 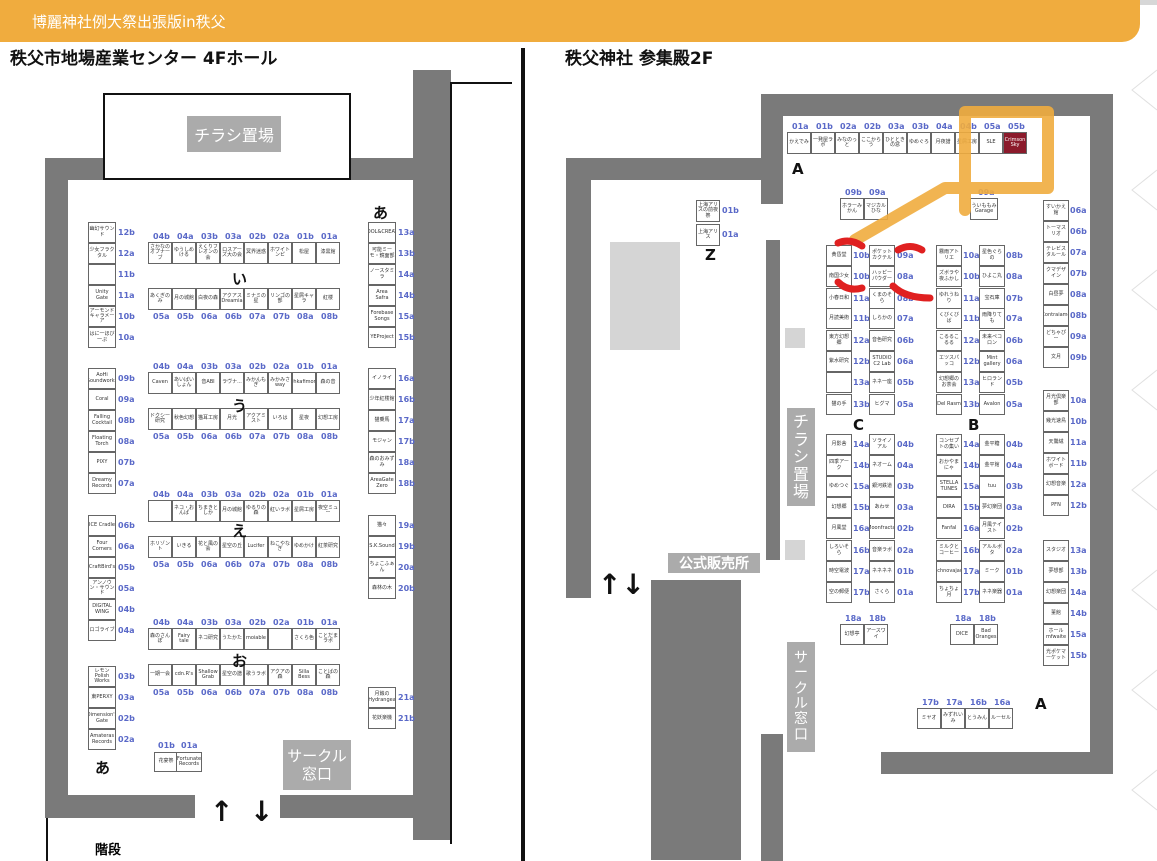 I want to click on annotation-overlay, so click(x=944, y=204).